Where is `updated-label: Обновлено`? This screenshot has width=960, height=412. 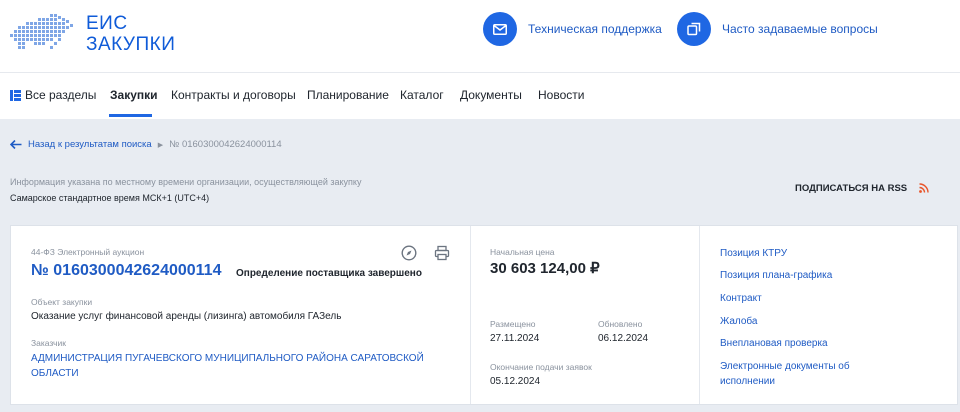
updated-label: Обновлено is located at coordinates (620, 324).